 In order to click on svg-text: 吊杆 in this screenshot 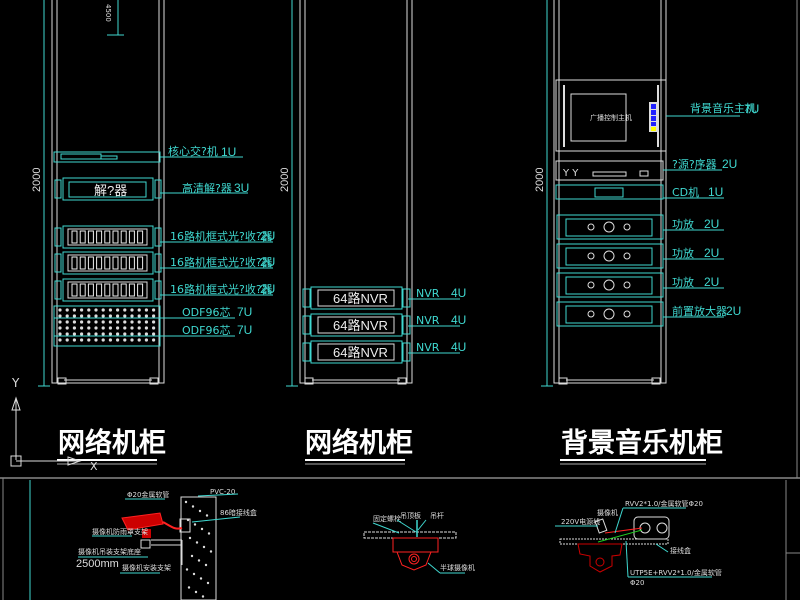, I will do `click(437, 515)`.